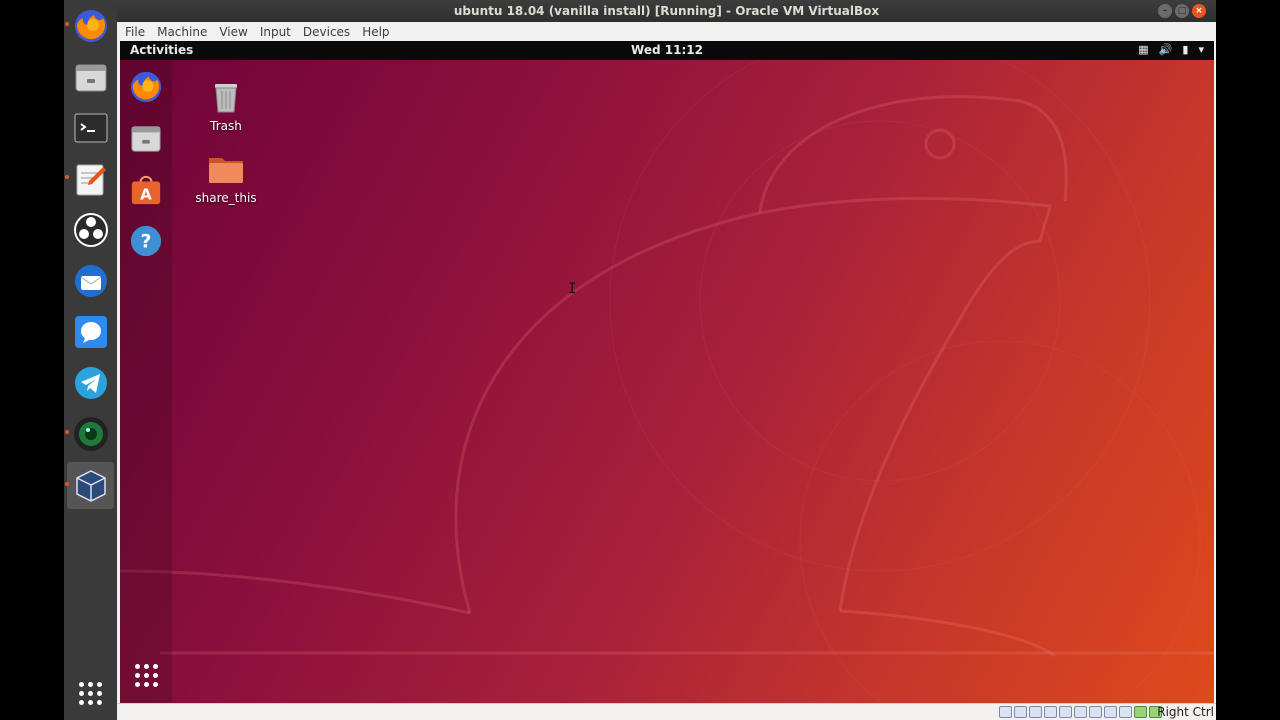 The height and width of the screenshot is (720, 1280). I want to click on obs-icon, so click(90, 229).